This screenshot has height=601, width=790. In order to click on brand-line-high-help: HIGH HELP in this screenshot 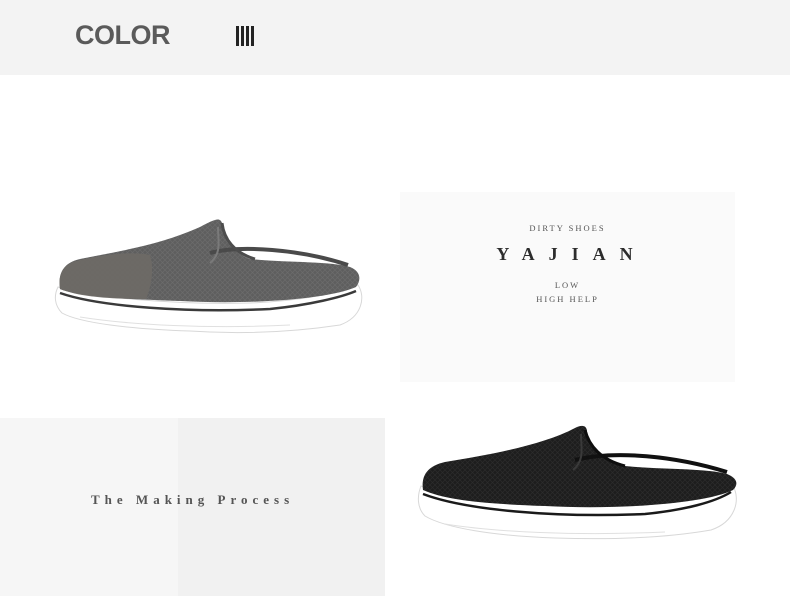, I will do `click(567, 299)`.